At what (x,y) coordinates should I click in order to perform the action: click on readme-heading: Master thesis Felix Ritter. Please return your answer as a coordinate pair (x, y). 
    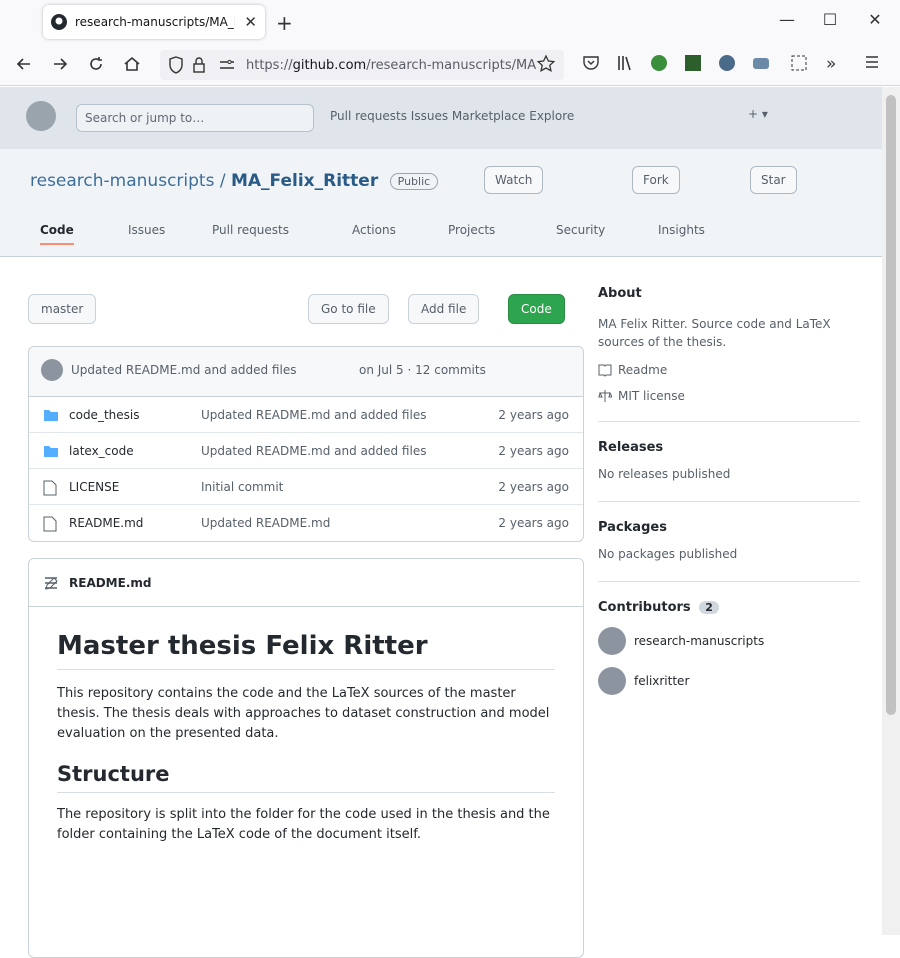
    Looking at the image, I should click on (306, 650).